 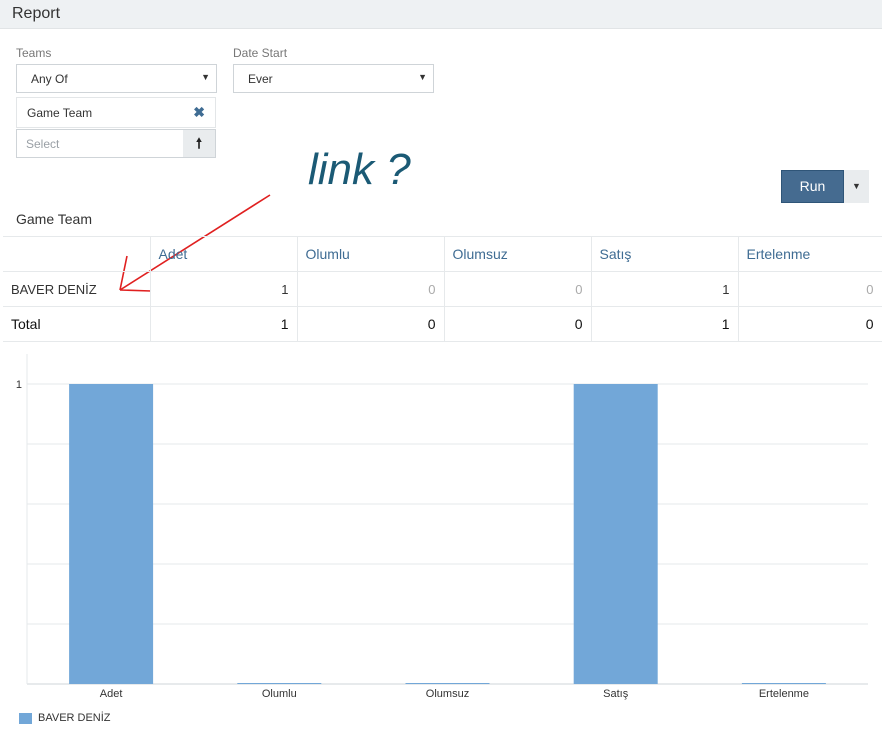 I want to click on table-total-row: Total 1 0 0 1 0, so click(x=442, y=324).